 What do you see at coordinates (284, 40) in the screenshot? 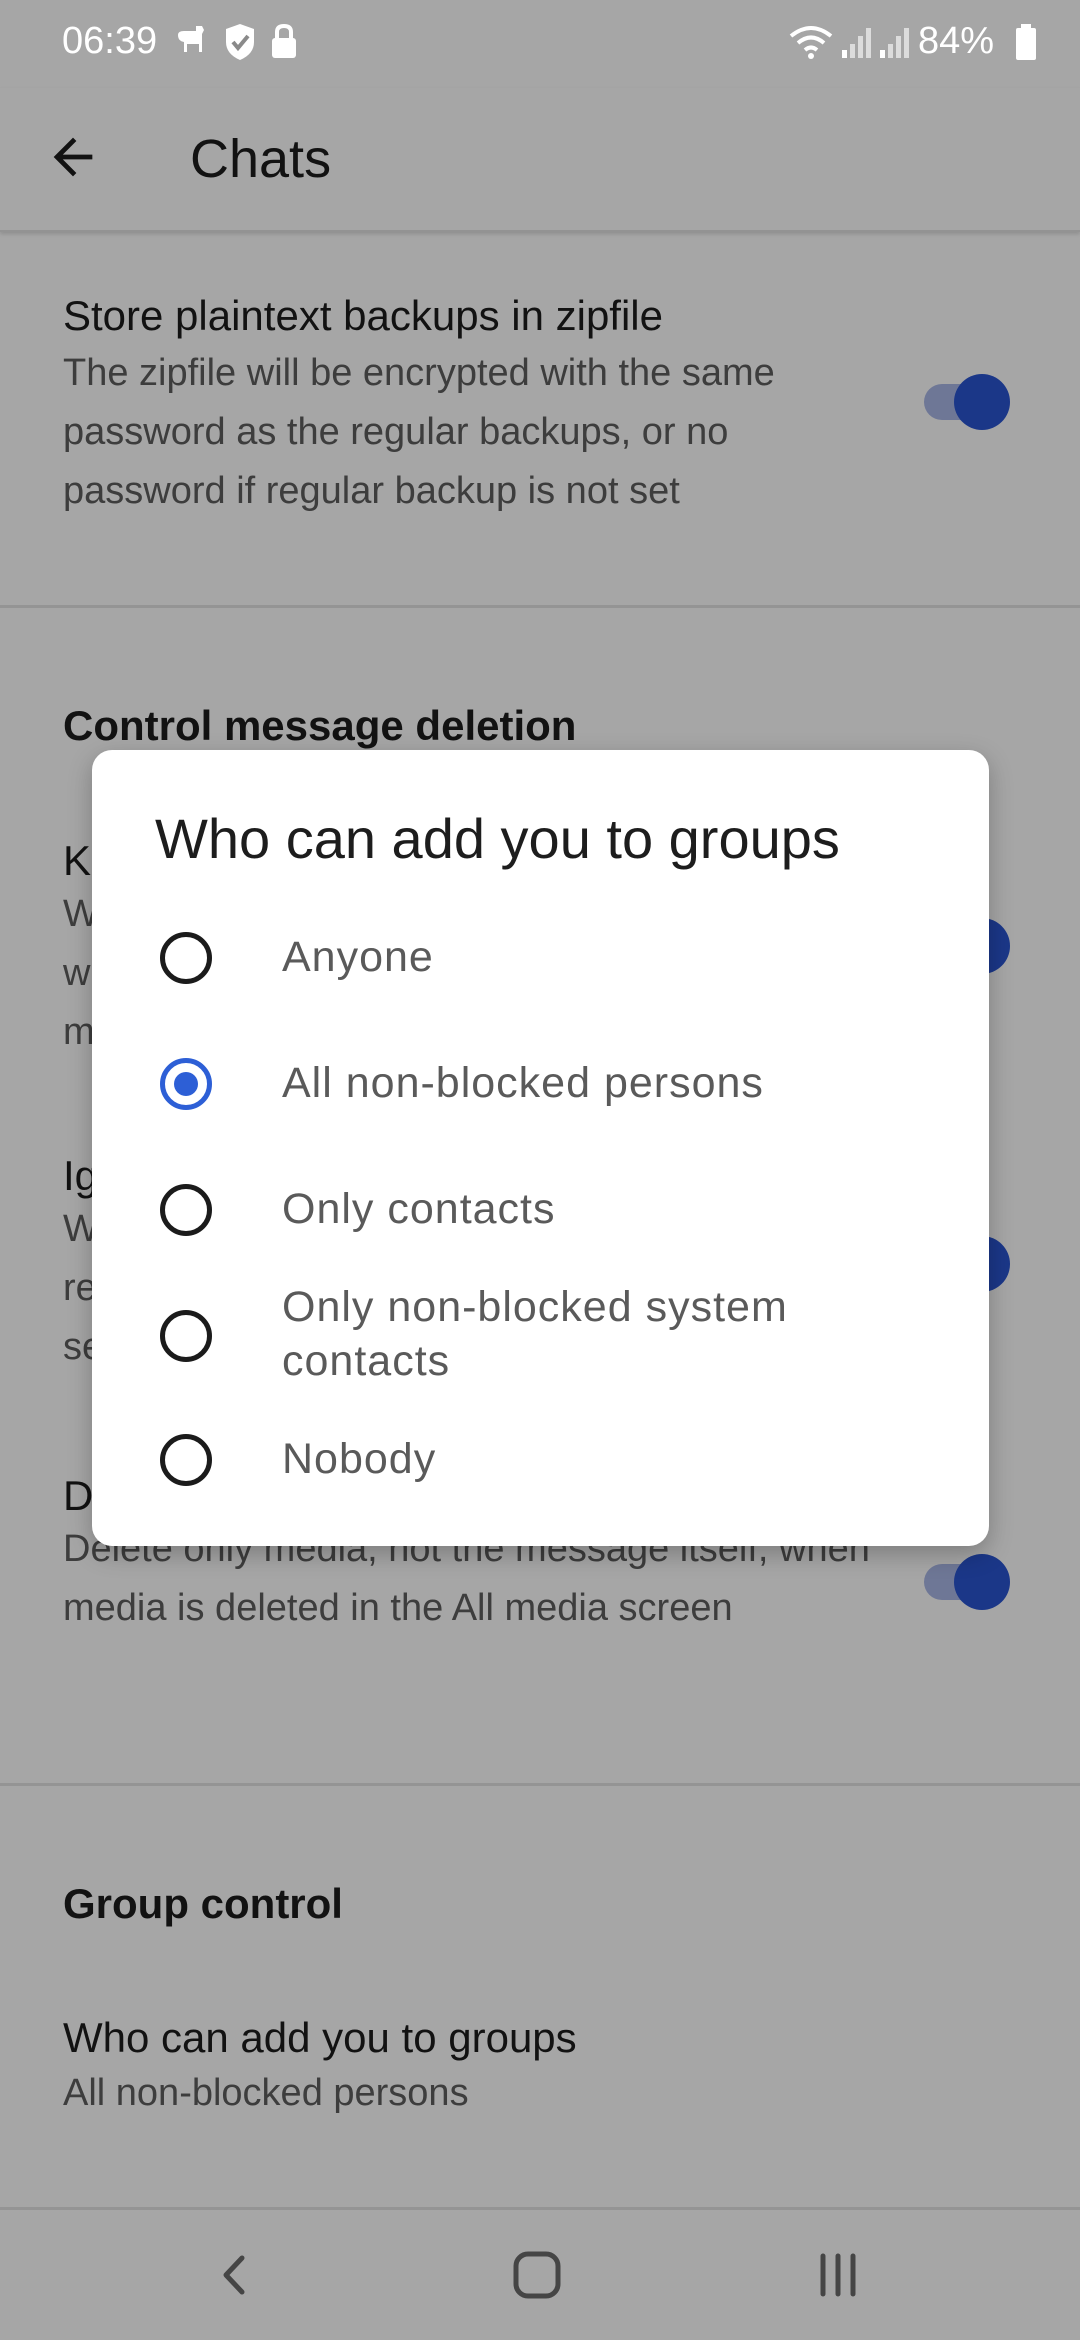
I see `lock-icon` at bounding box center [284, 40].